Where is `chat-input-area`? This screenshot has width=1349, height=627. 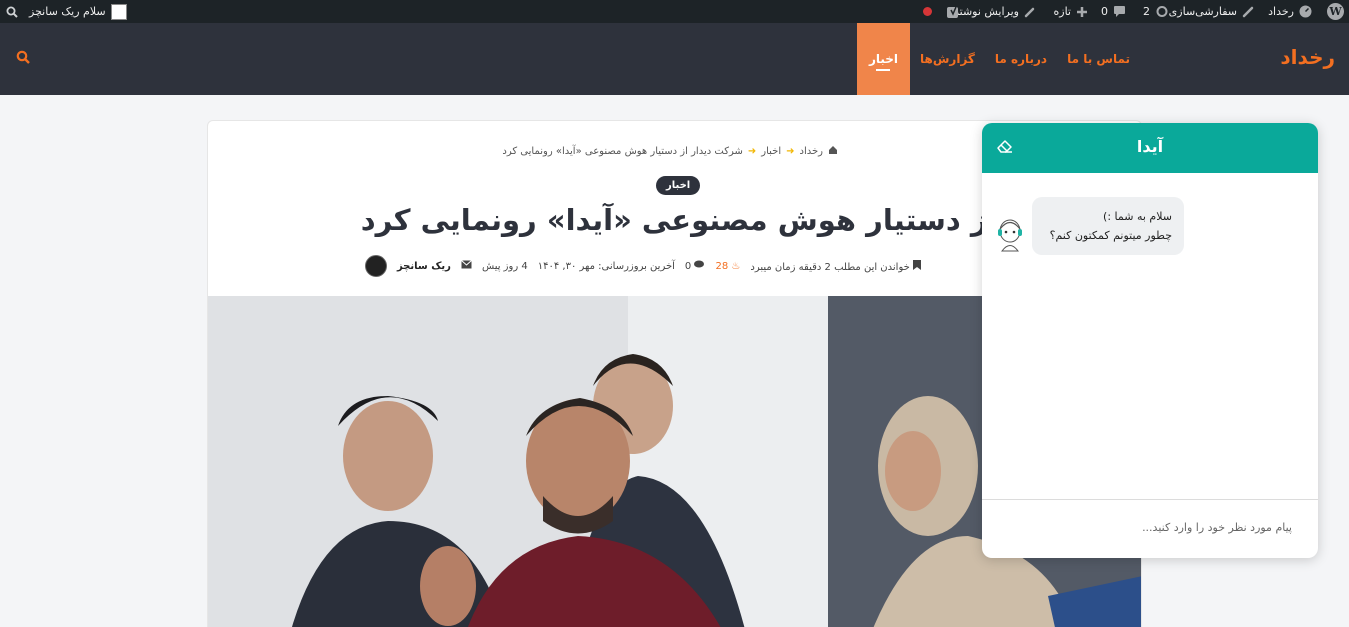 chat-input-area is located at coordinates (1150, 528).